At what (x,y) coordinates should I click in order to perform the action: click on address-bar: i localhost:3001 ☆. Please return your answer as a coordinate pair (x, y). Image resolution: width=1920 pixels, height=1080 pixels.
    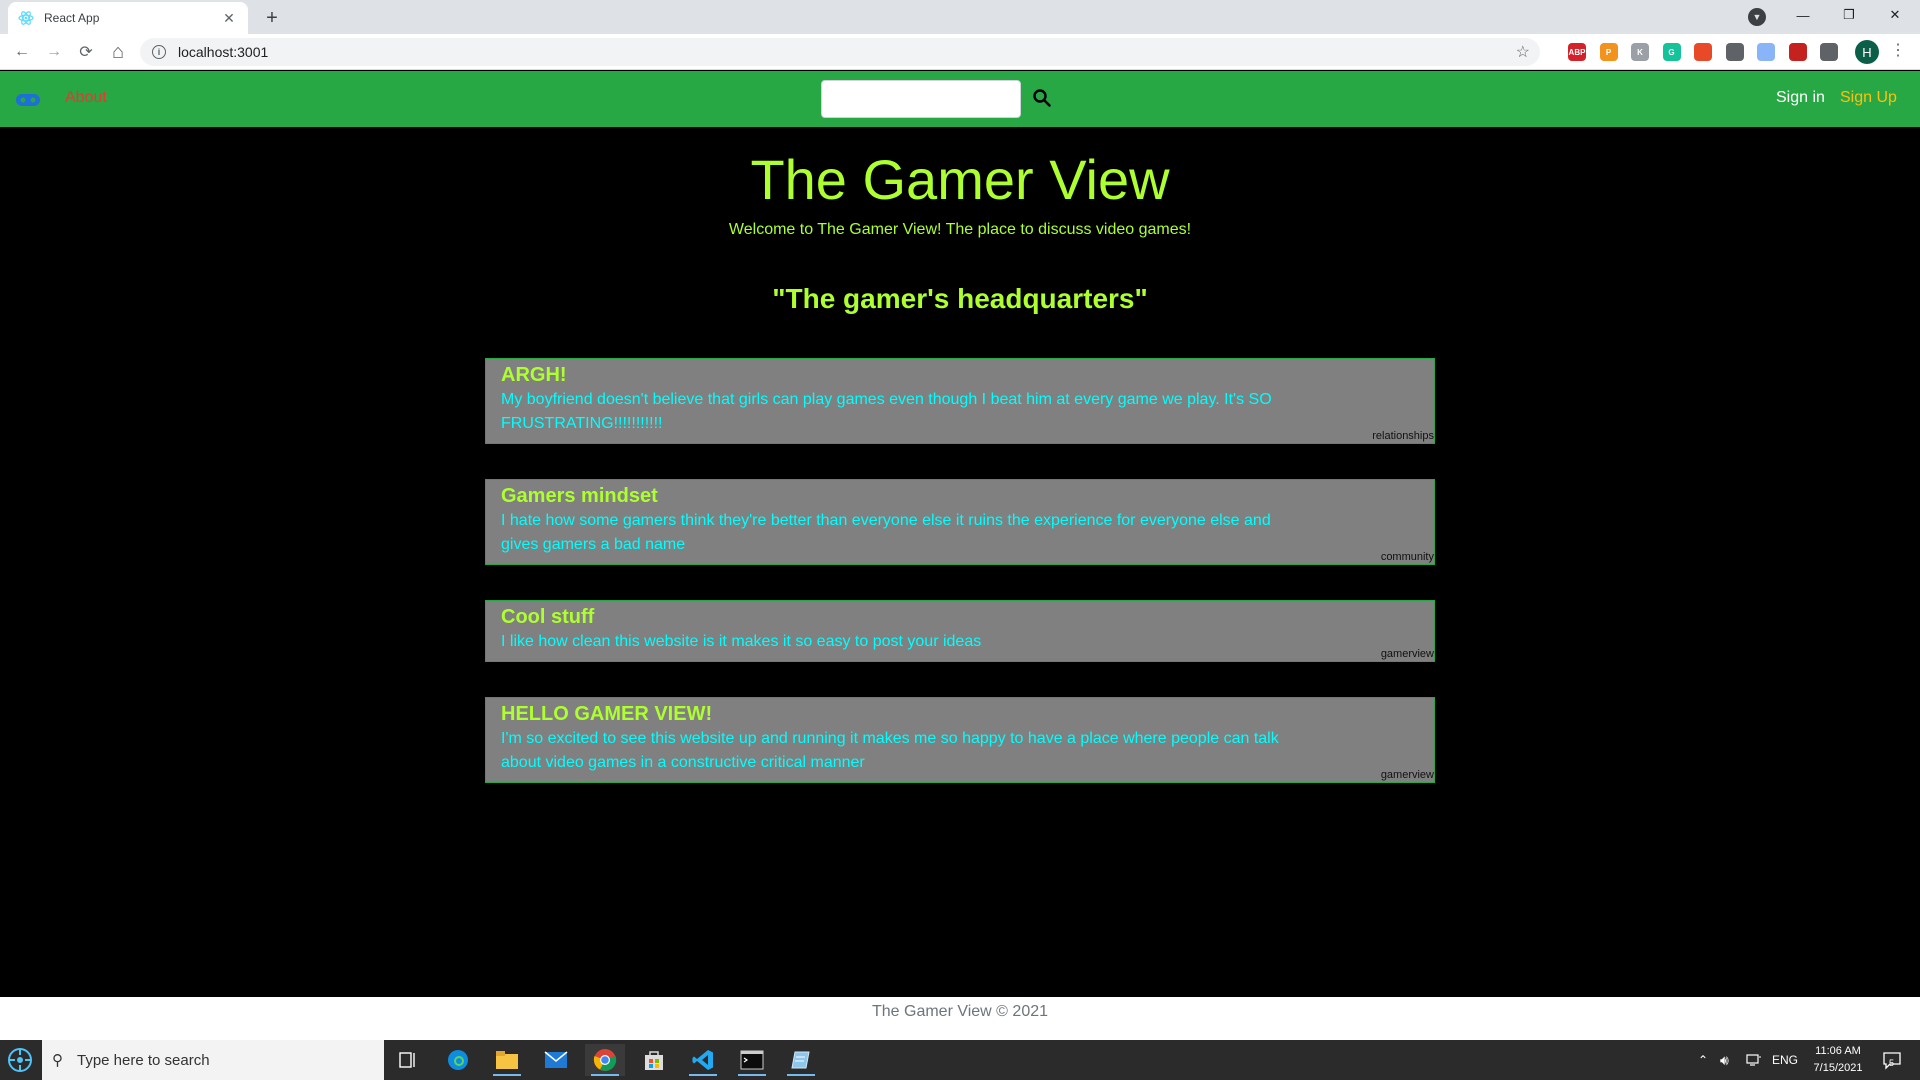
    Looking at the image, I should click on (840, 52).